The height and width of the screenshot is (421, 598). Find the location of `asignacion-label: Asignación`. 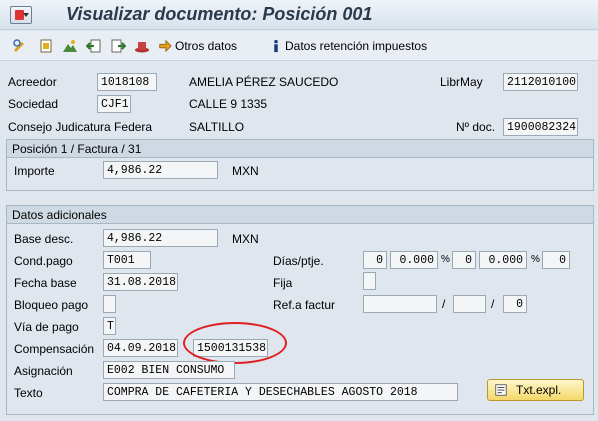

asignacion-label: Asignación is located at coordinates (43, 371).